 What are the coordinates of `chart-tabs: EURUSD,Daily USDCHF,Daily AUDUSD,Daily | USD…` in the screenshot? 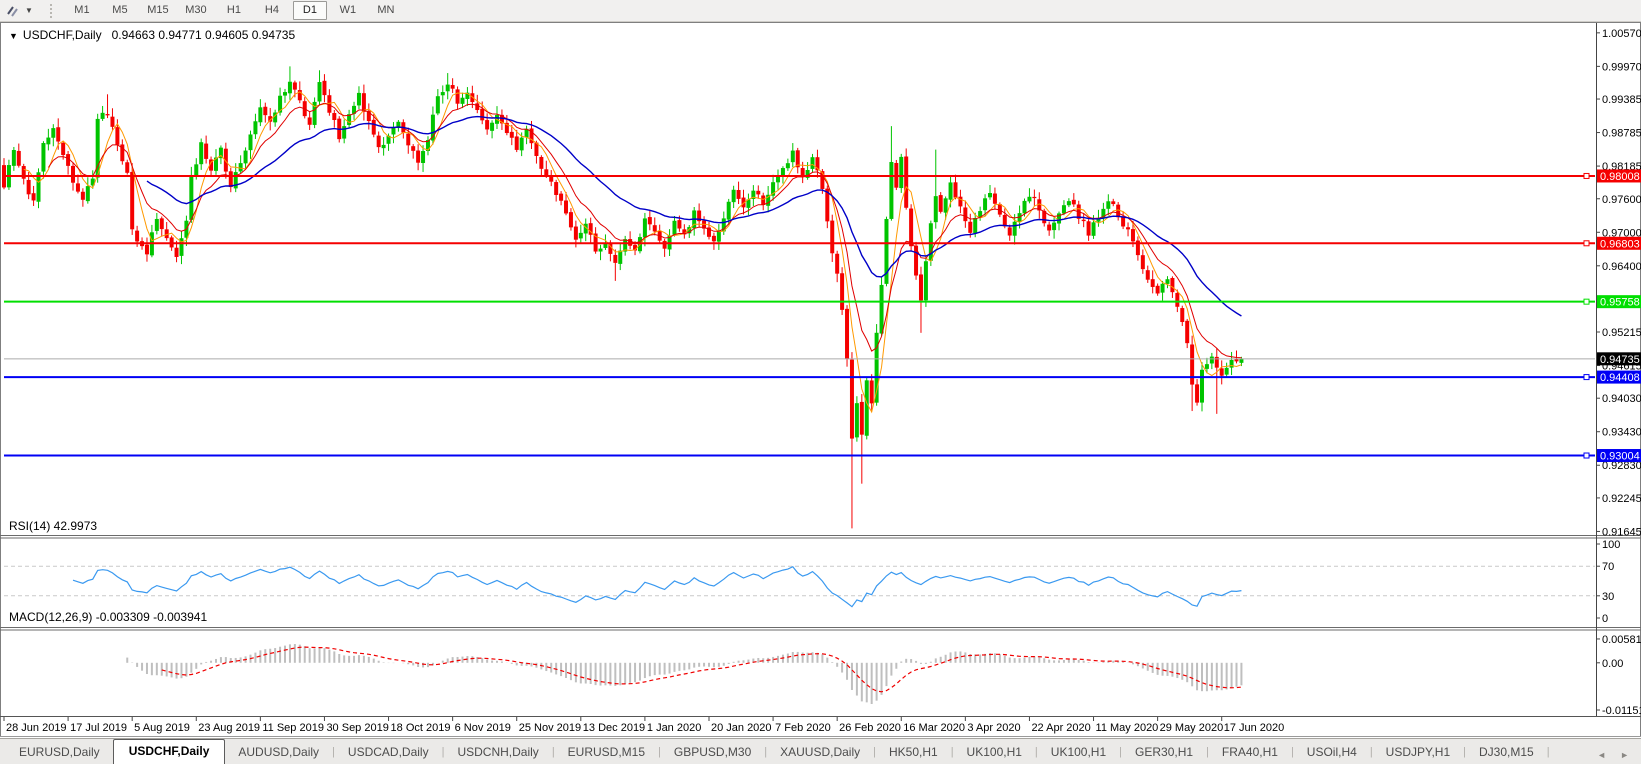 It's located at (775, 751).